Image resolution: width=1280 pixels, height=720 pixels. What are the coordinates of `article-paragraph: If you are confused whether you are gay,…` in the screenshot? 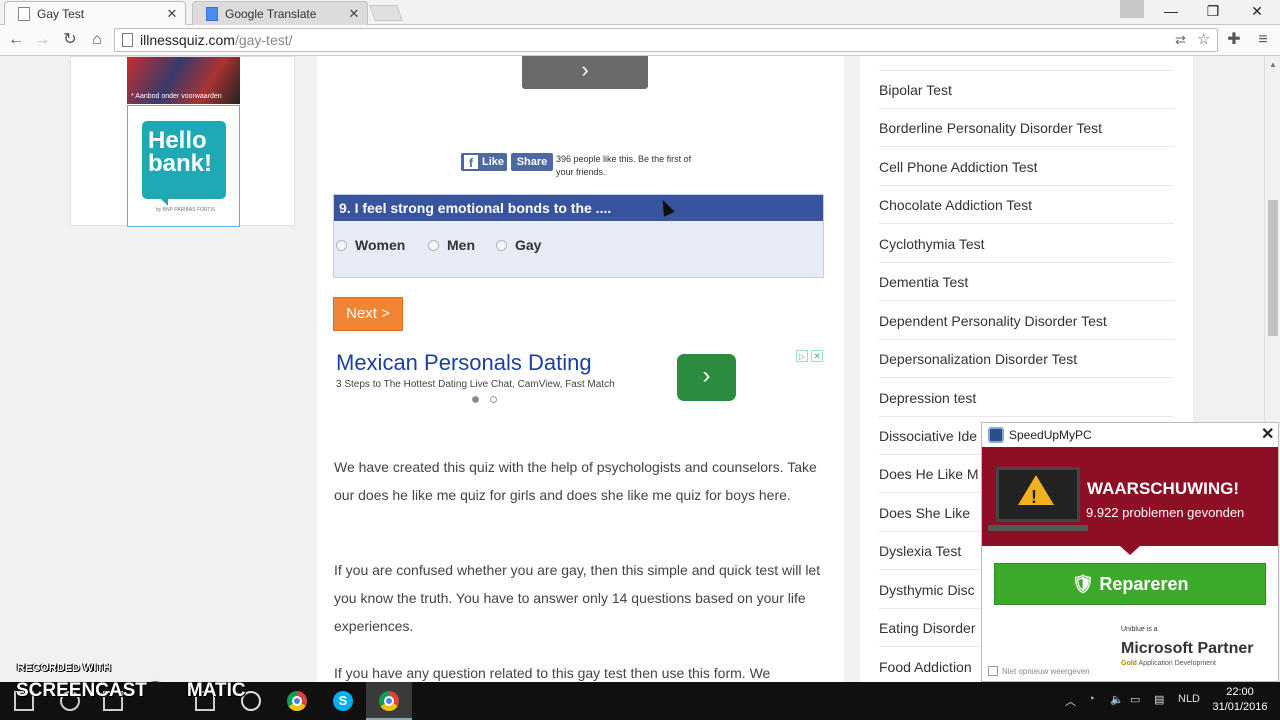 It's located at (577, 598).